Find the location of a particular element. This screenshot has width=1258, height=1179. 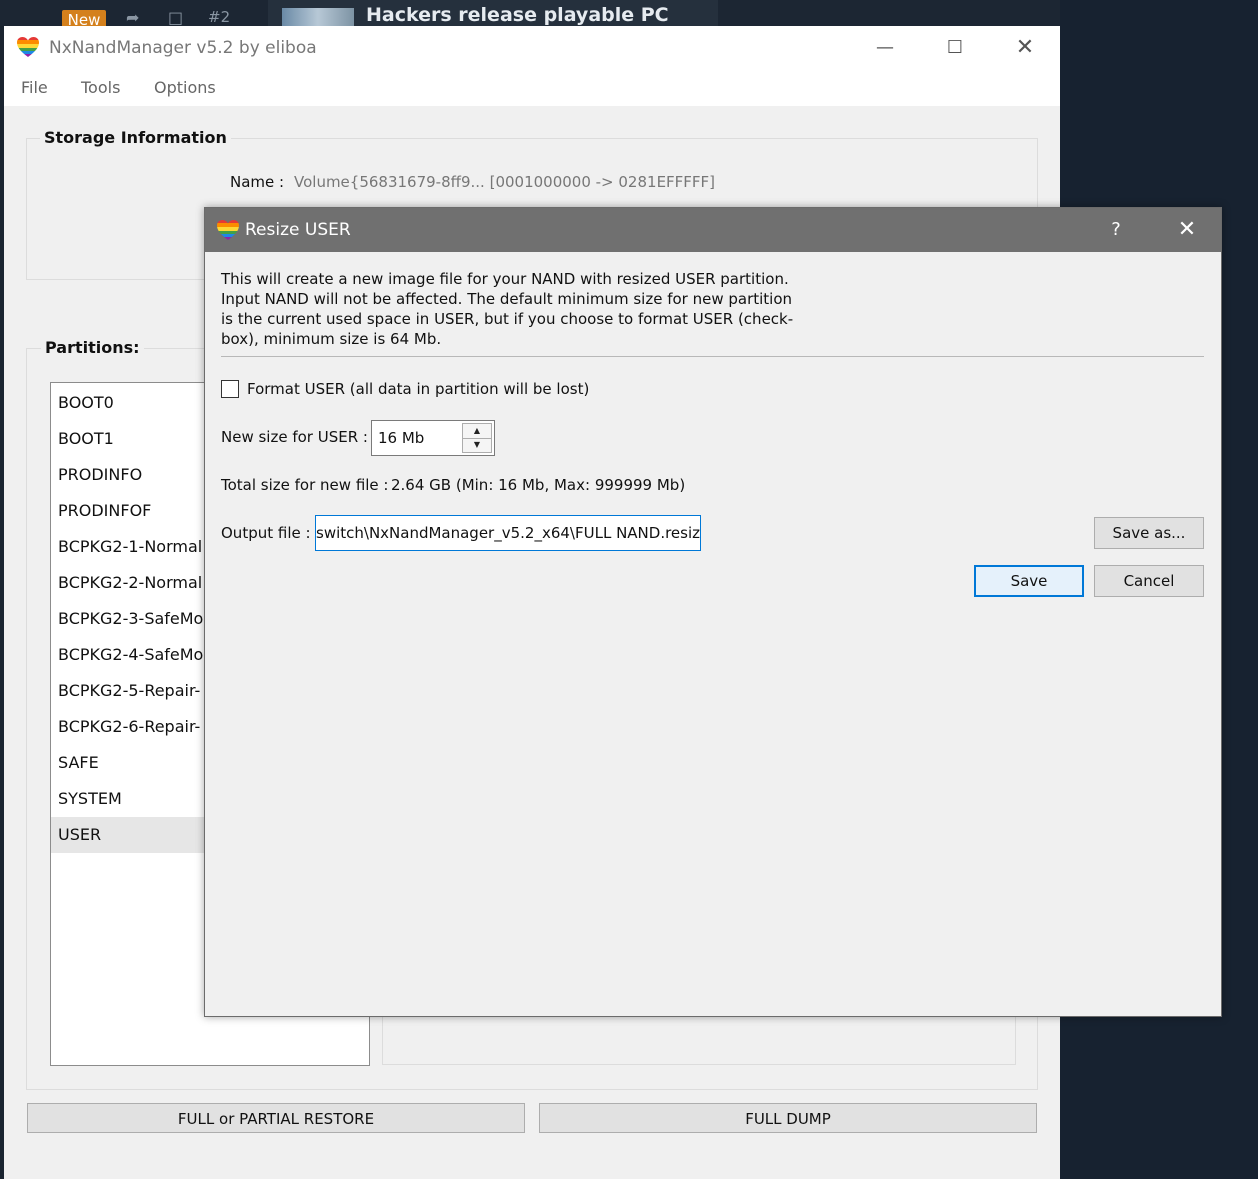

new-size-spinbox: 16 Mb ▲ ▼ is located at coordinates (433, 438).